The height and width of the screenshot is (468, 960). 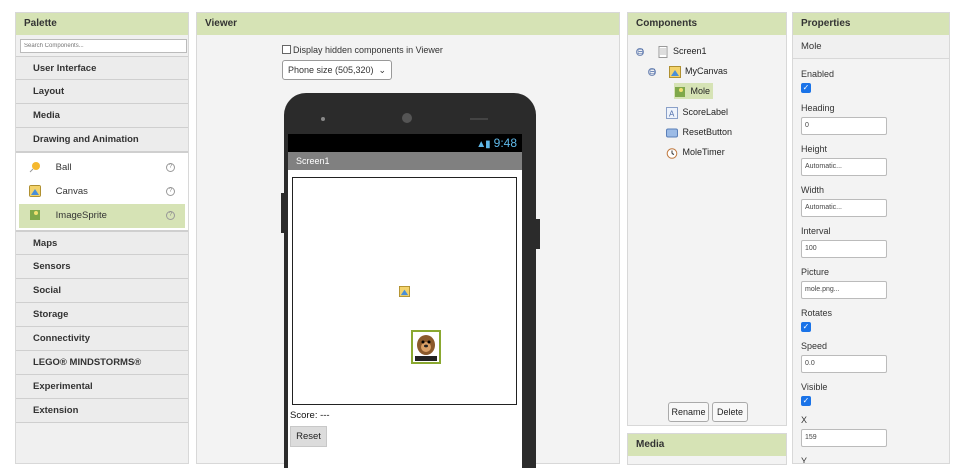 I want to click on category-experimental: Experimental, so click(x=102, y=387).